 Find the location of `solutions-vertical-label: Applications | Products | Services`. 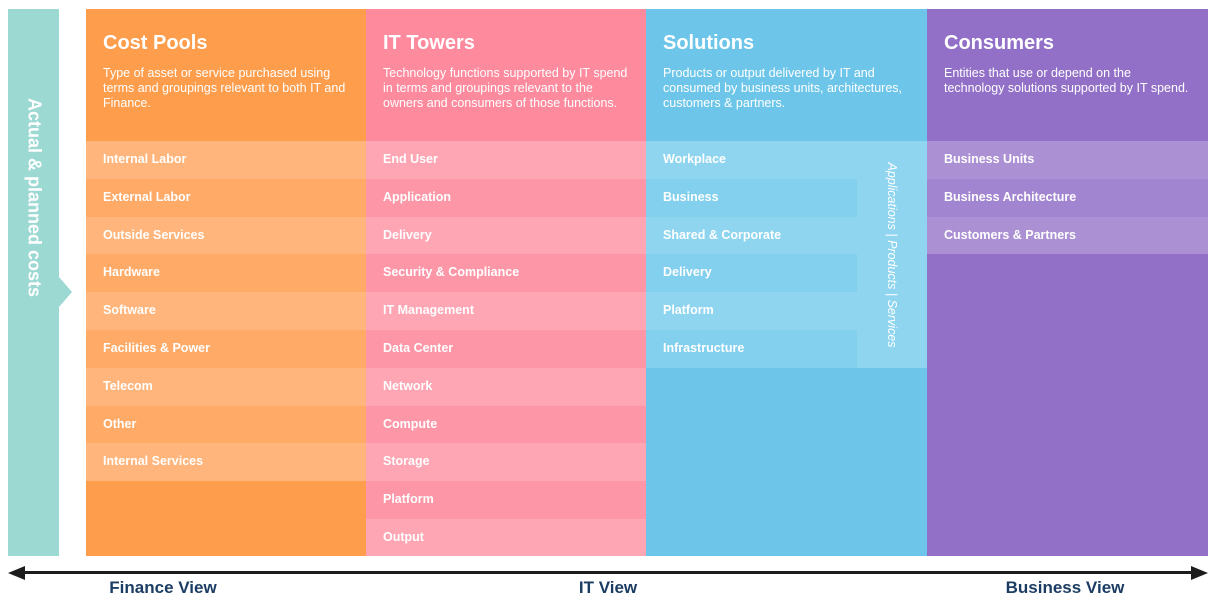

solutions-vertical-label: Applications | Products | Services is located at coordinates (892, 254).